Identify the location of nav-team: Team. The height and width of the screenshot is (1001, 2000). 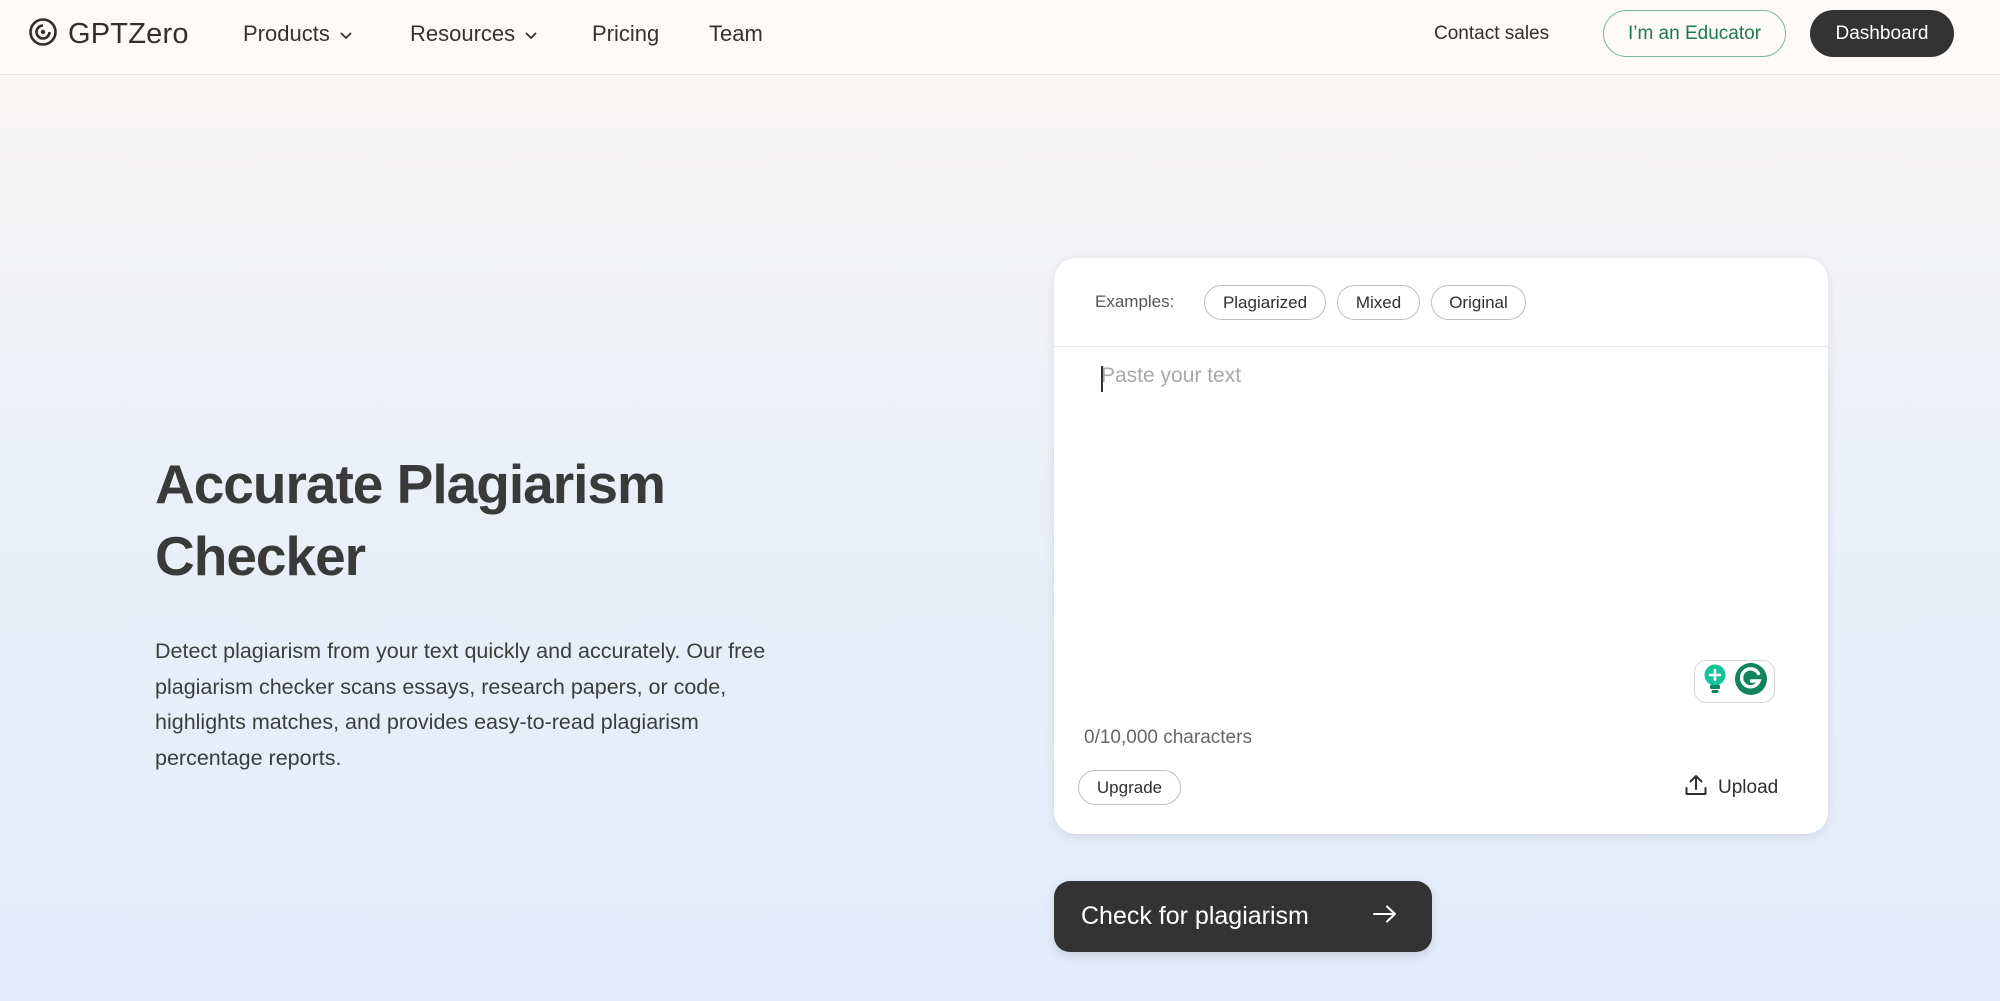
(736, 34).